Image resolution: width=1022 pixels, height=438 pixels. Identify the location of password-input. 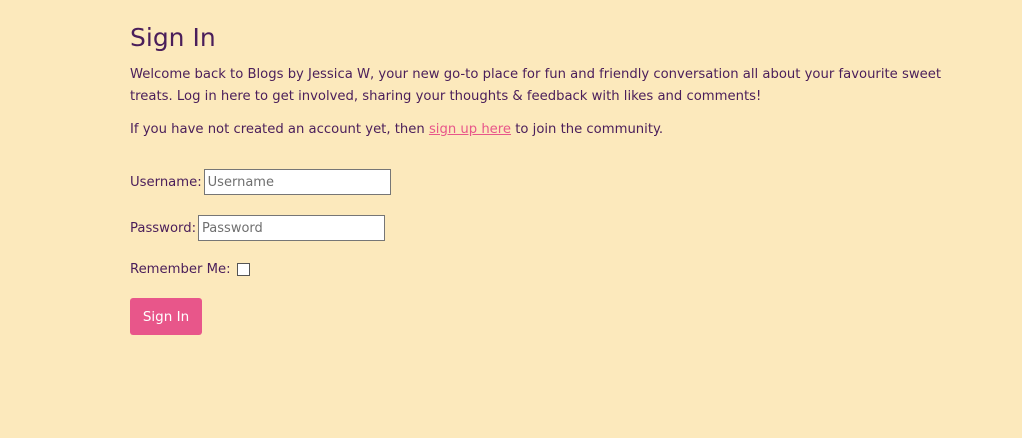
(292, 228).